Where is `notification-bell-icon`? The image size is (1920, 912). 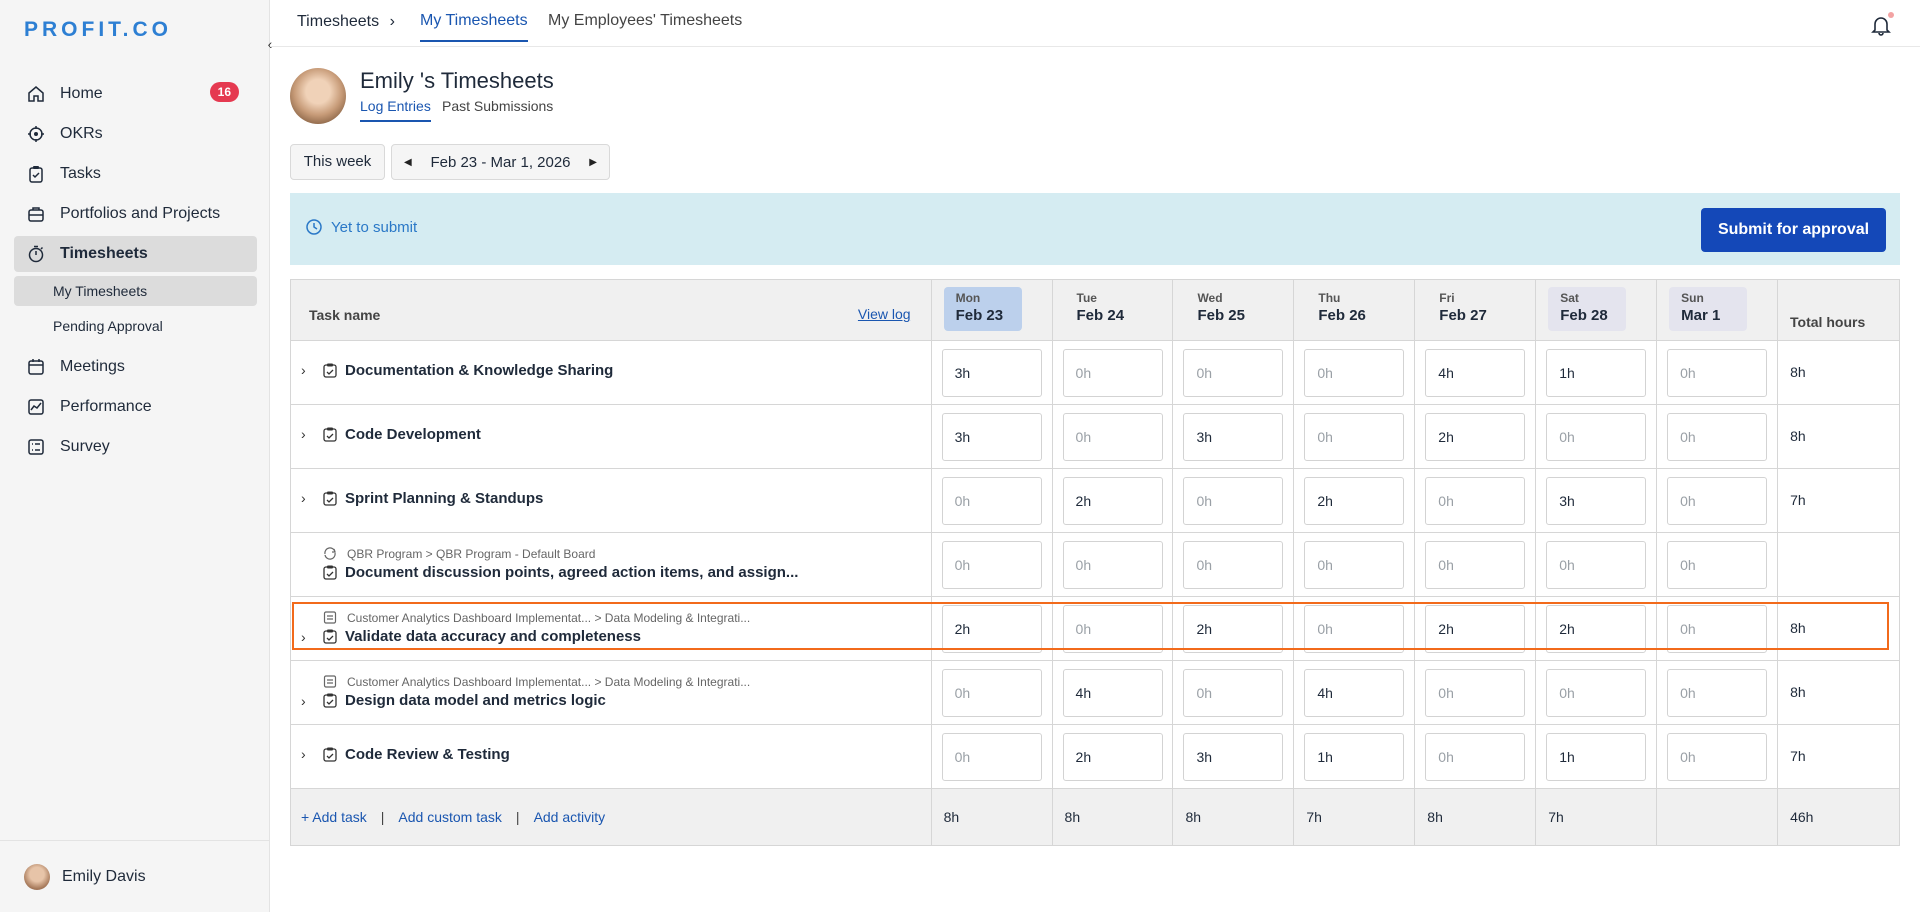 notification-bell-icon is located at coordinates (1882, 24).